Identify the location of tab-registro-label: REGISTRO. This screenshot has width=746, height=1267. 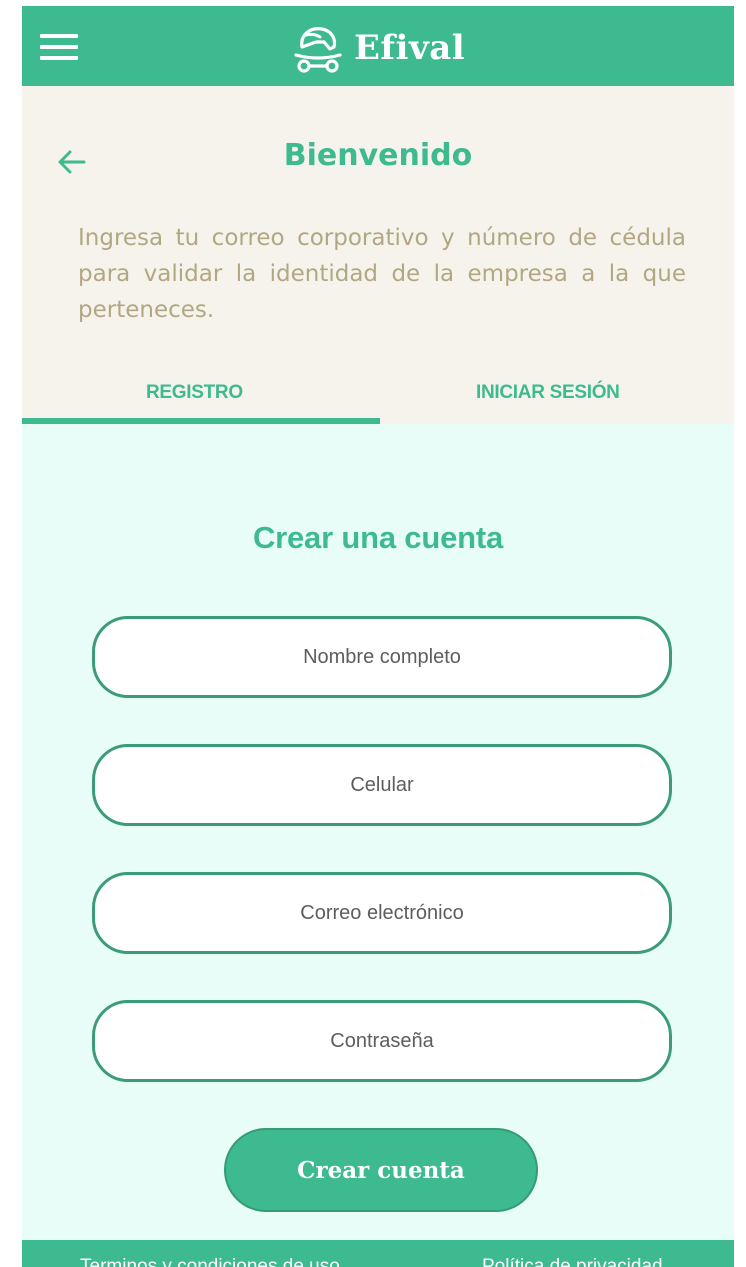
(194, 392).